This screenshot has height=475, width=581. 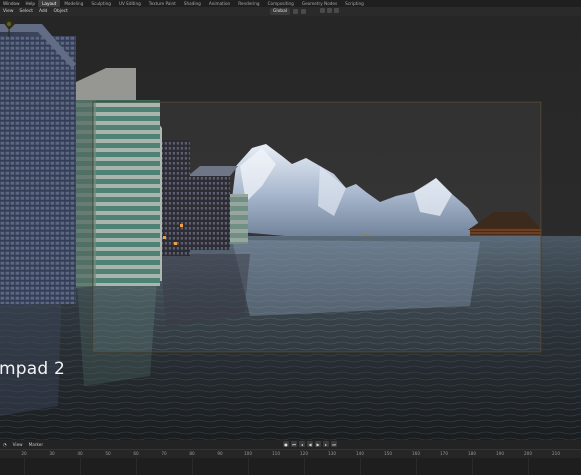 What do you see at coordinates (286, 444) in the screenshot?
I see `record-icon: ●` at bounding box center [286, 444].